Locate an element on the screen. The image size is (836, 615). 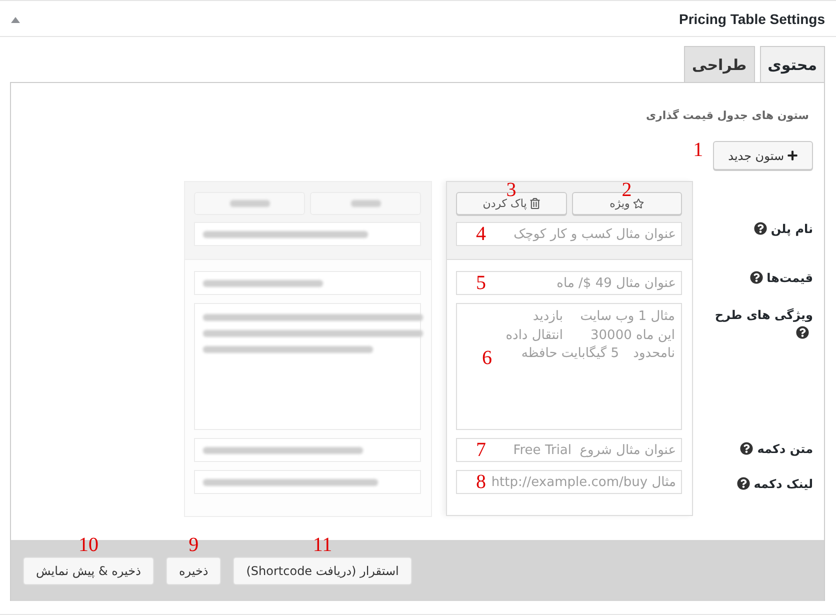
annotation-number: 8 is located at coordinates (481, 482).